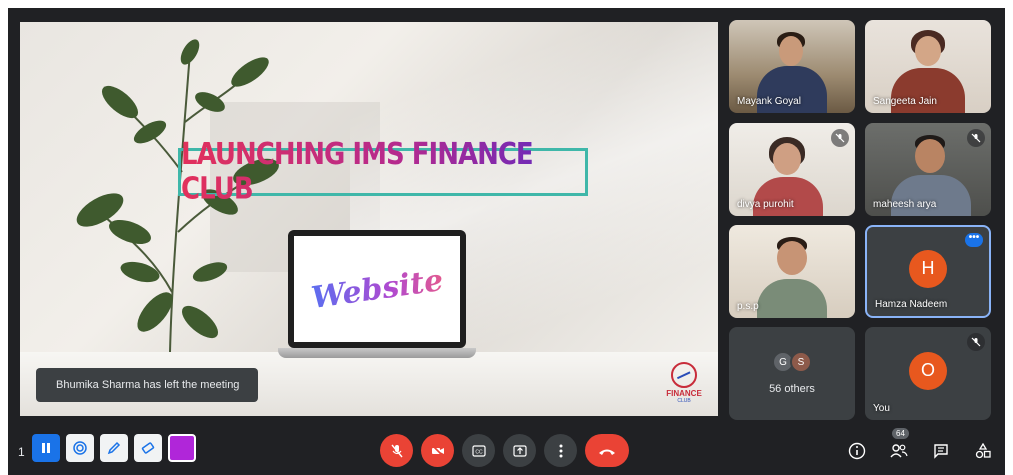 This screenshot has width=1013, height=475. What do you see at coordinates (792, 271) in the screenshot?
I see `participant-tile: p.s.p` at bounding box center [792, 271].